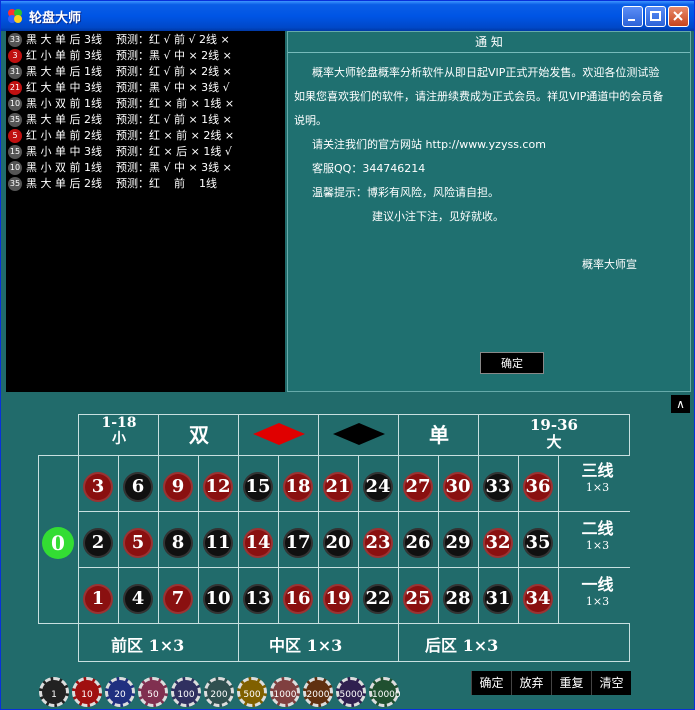 Image resolution: width=695 pixels, height=710 pixels. Describe the element at coordinates (58, 543) in the screenshot. I see `number-0: 0` at that location.